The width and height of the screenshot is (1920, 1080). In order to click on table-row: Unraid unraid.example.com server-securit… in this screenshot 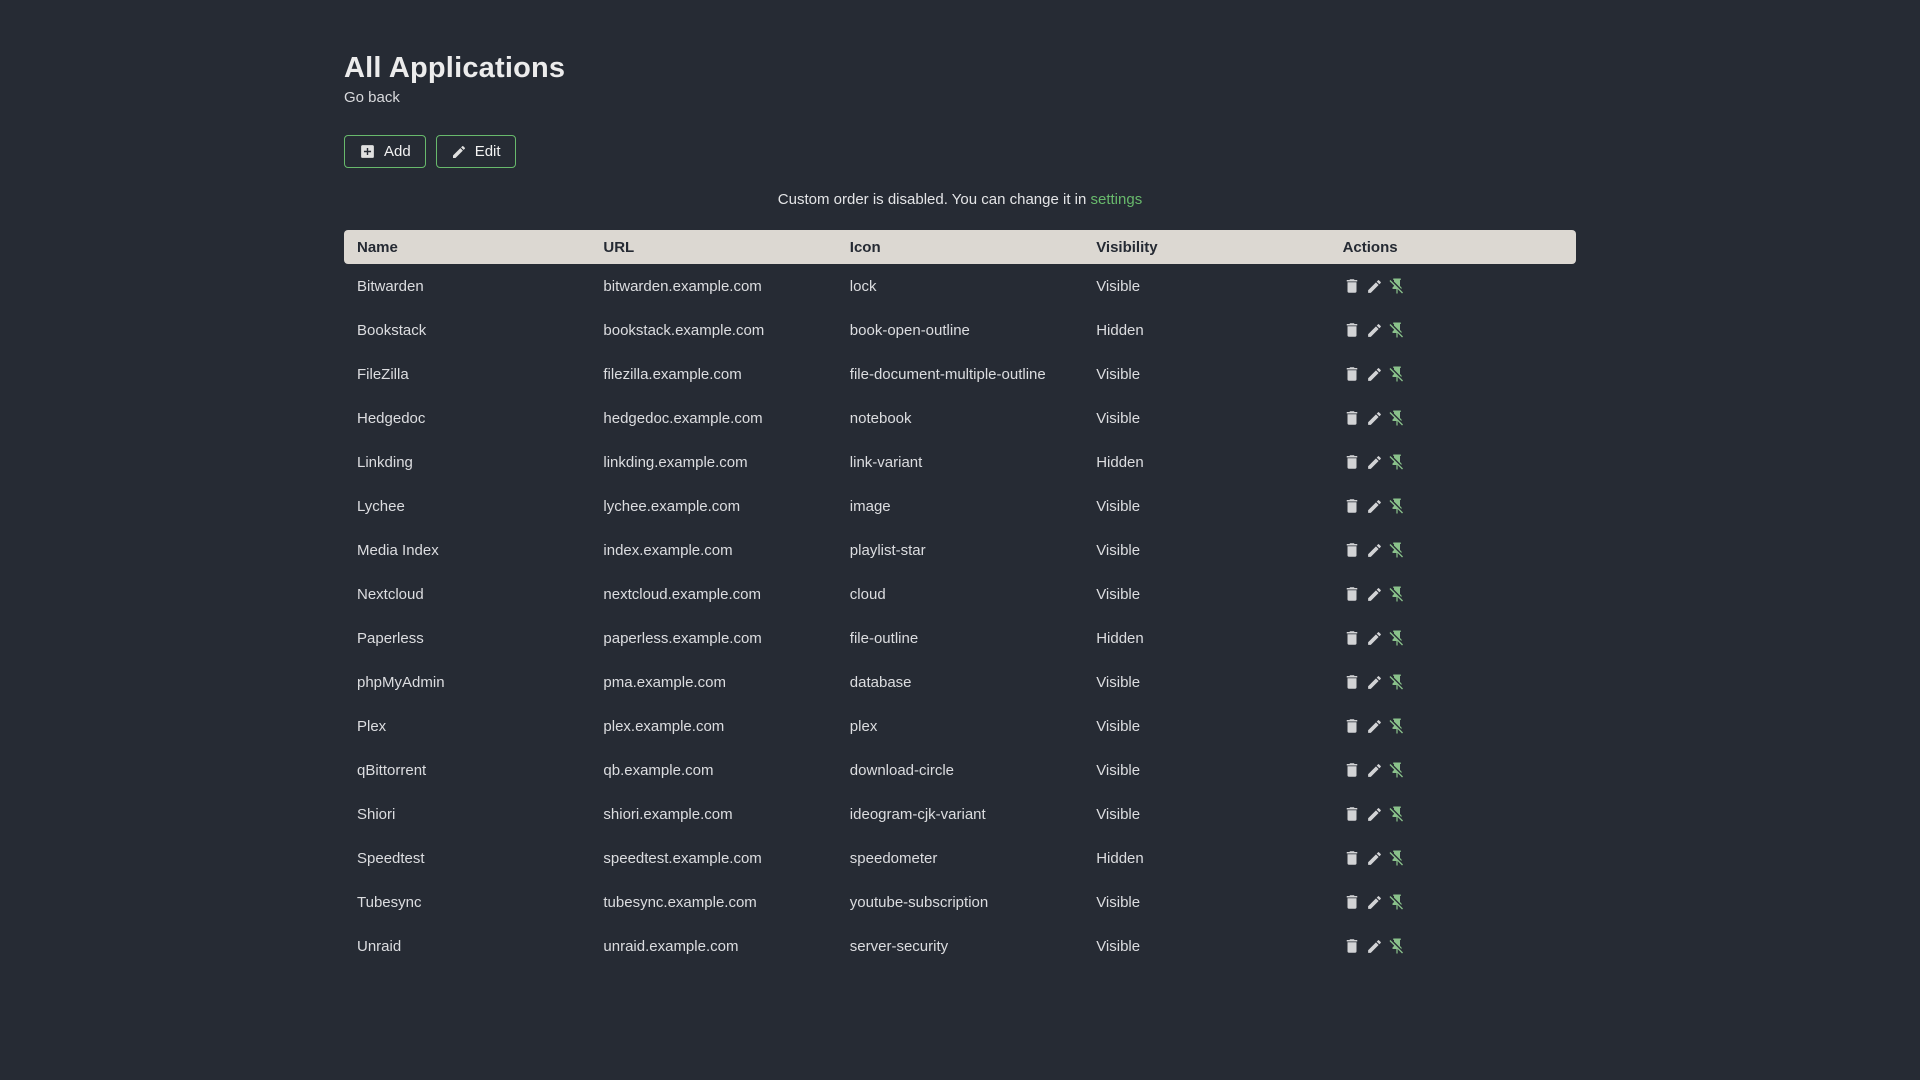, I will do `click(960, 946)`.